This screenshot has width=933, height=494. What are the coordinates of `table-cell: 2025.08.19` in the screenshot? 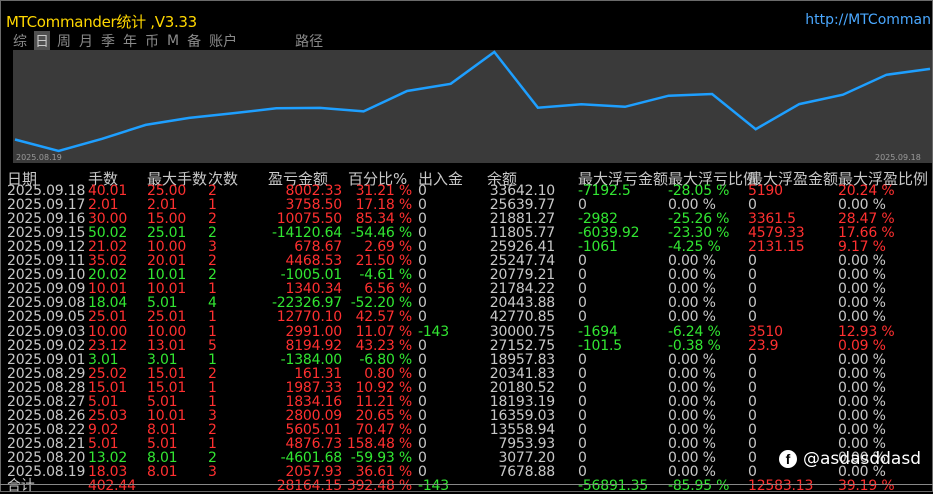 It's located at (46, 472).